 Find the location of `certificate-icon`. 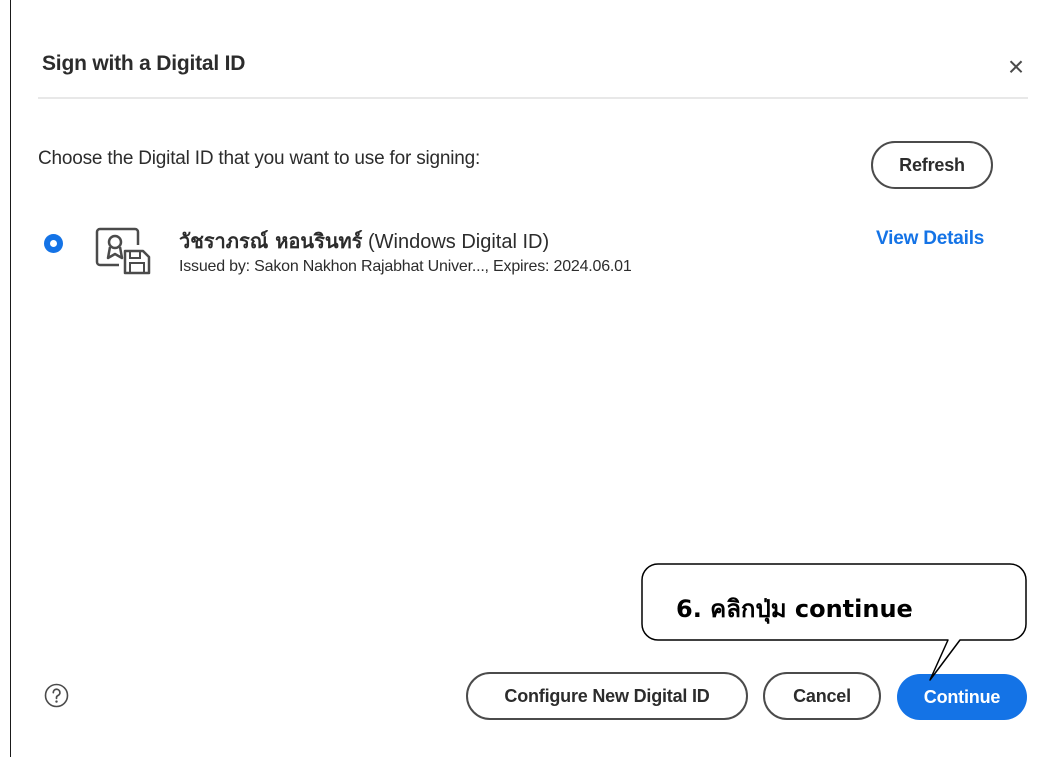

certificate-icon is located at coordinates (123, 251).